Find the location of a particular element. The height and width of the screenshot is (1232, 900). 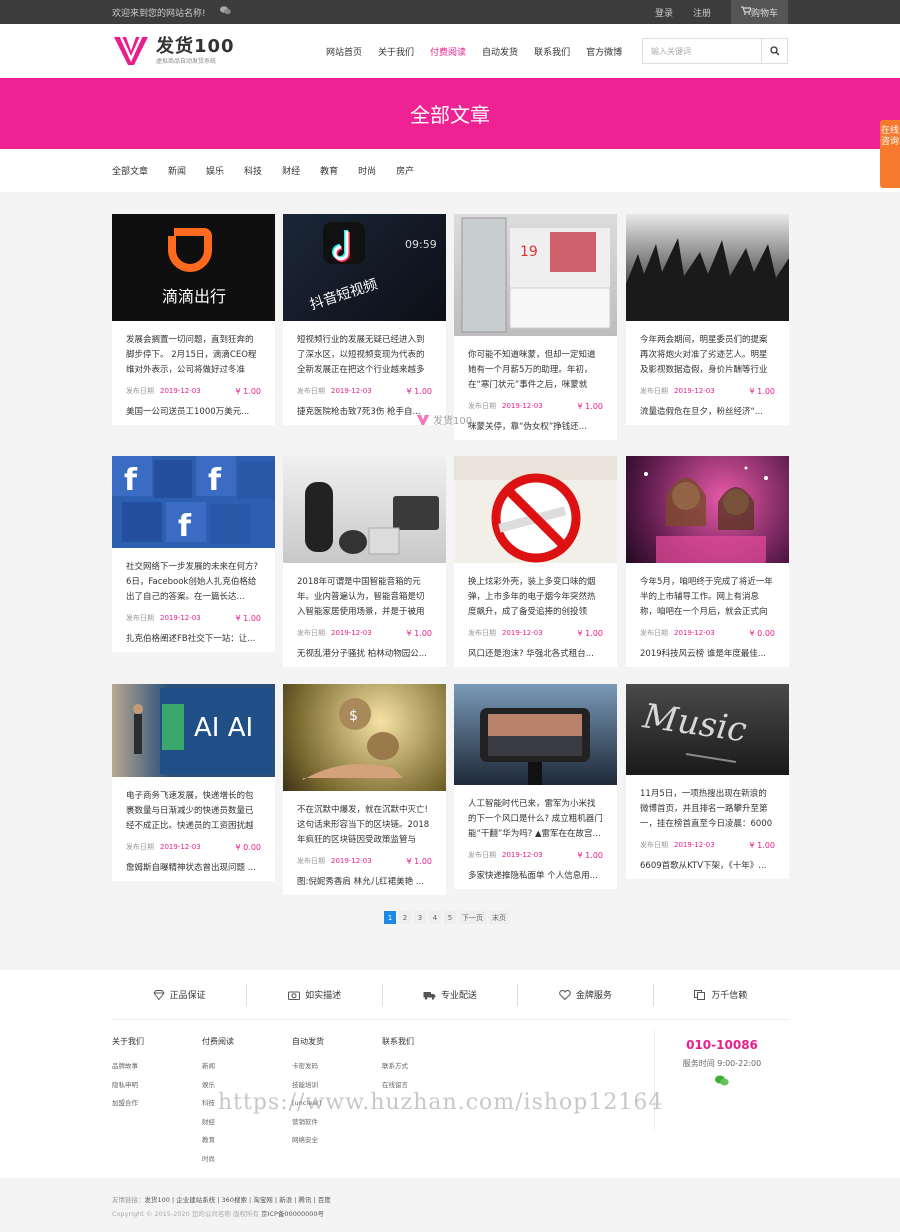

nav-item-home: 网站首页 is located at coordinates (344, 51).